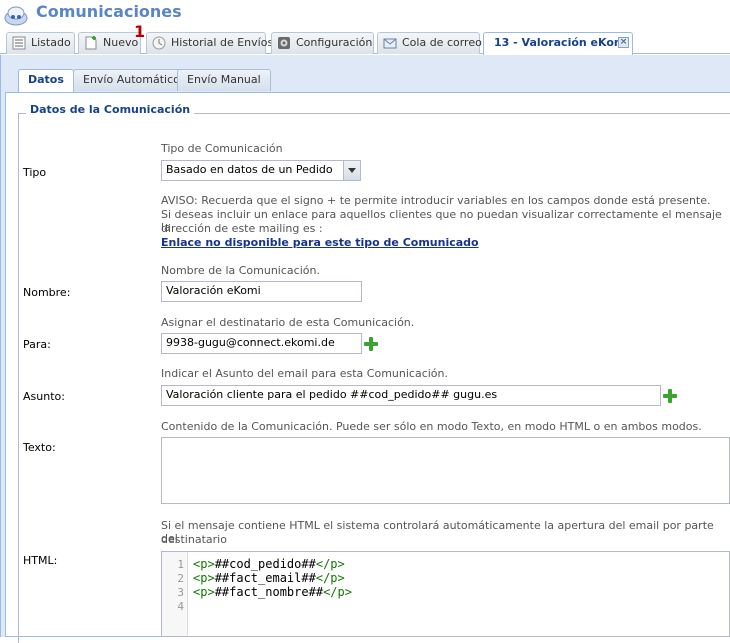 The height and width of the screenshot is (643, 730). Describe the element at coordinates (562, 42) in the screenshot. I see `tab-label: 13 - Valoración eKomi` at that location.